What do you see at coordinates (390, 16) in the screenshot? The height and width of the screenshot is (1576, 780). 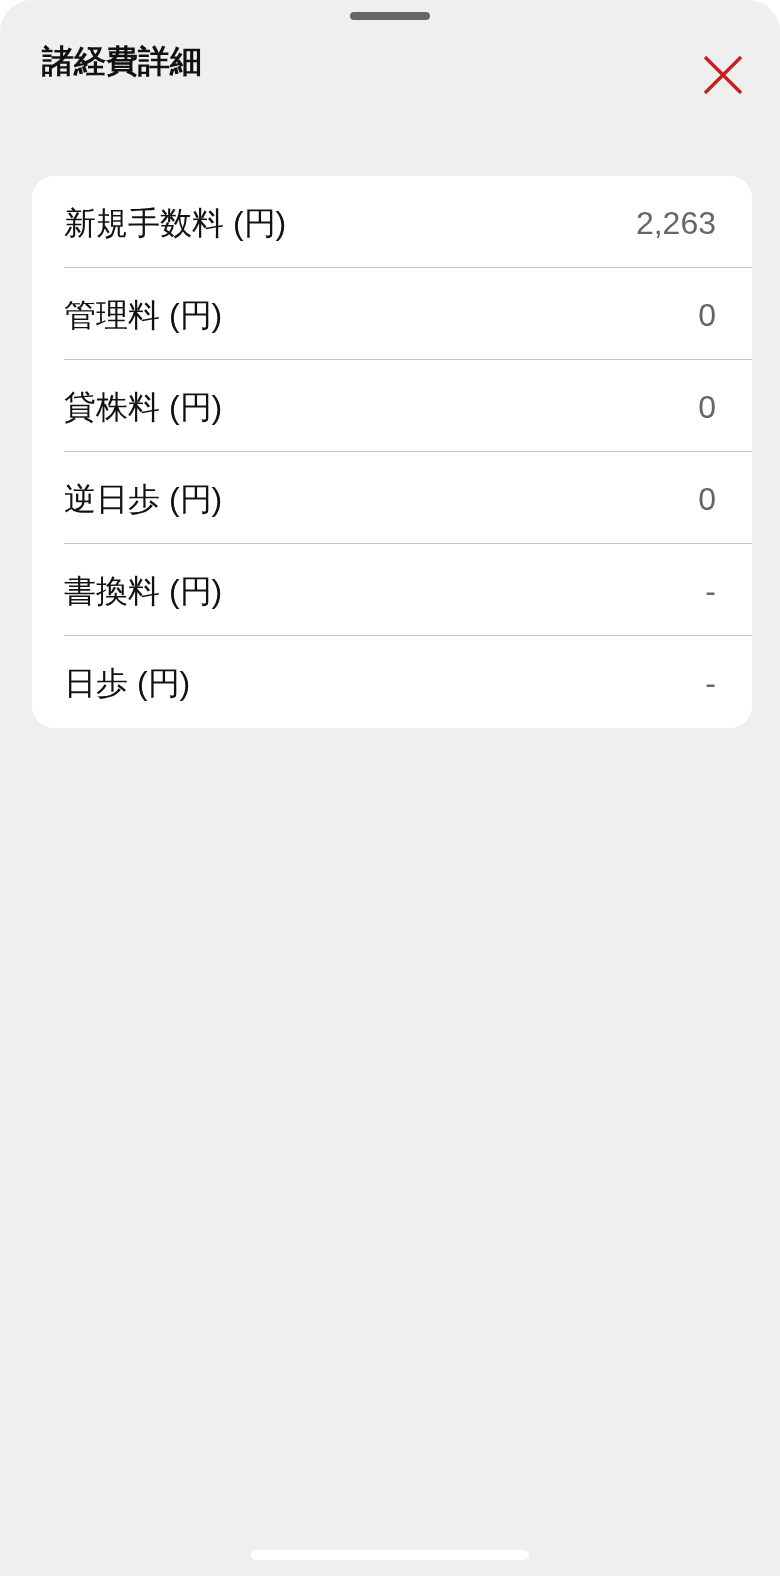 I see `drag-handle` at bounding box center [390, 16].